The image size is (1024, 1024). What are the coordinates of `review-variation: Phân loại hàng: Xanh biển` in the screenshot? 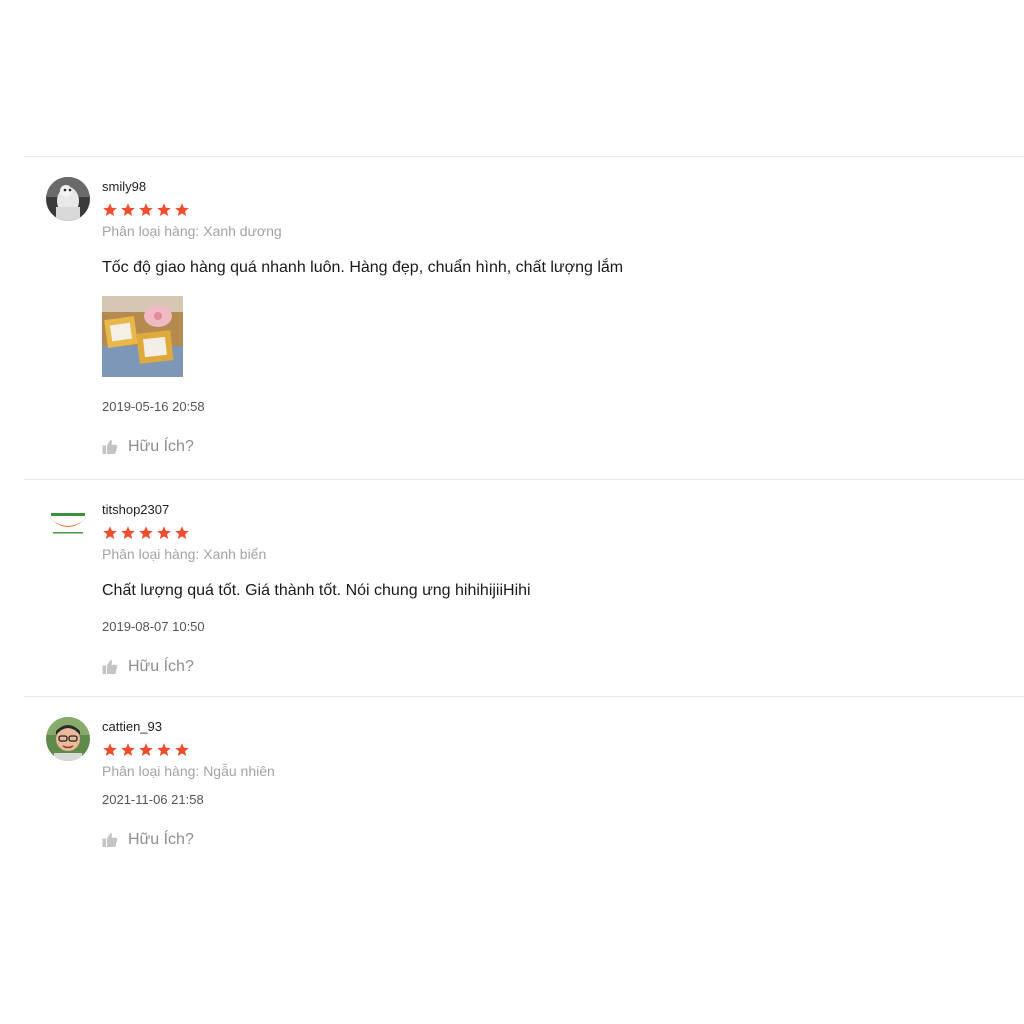 It's located at (184, 554).